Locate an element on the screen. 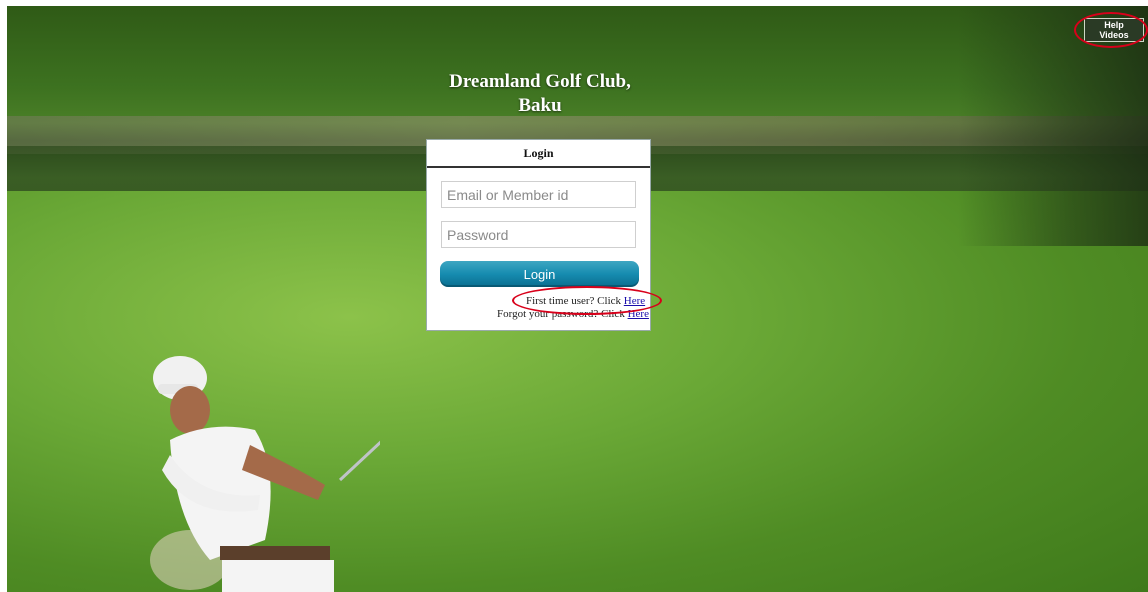 This screenshot has width=1148, height=592. email-input is located at coordinates (538, 194).